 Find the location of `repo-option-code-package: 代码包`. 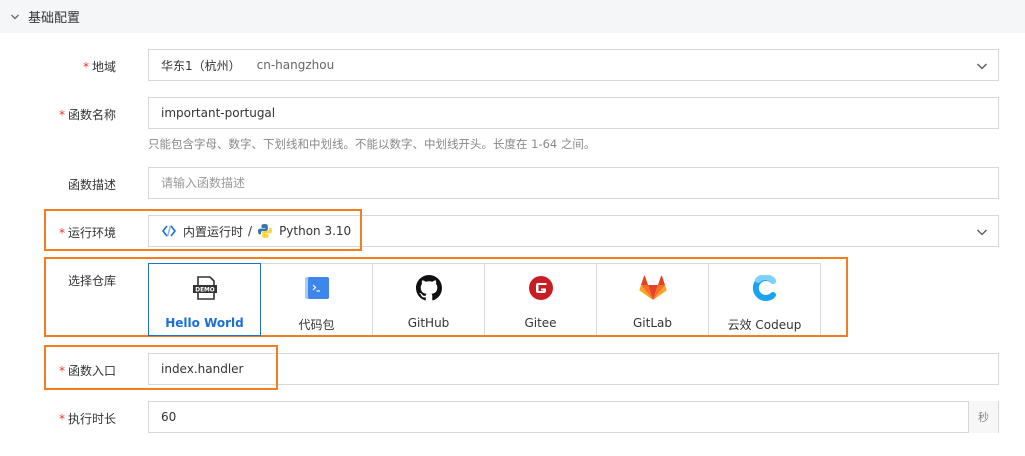

repo-option-code-package: 代码包 is located at coordinates (316, 299).